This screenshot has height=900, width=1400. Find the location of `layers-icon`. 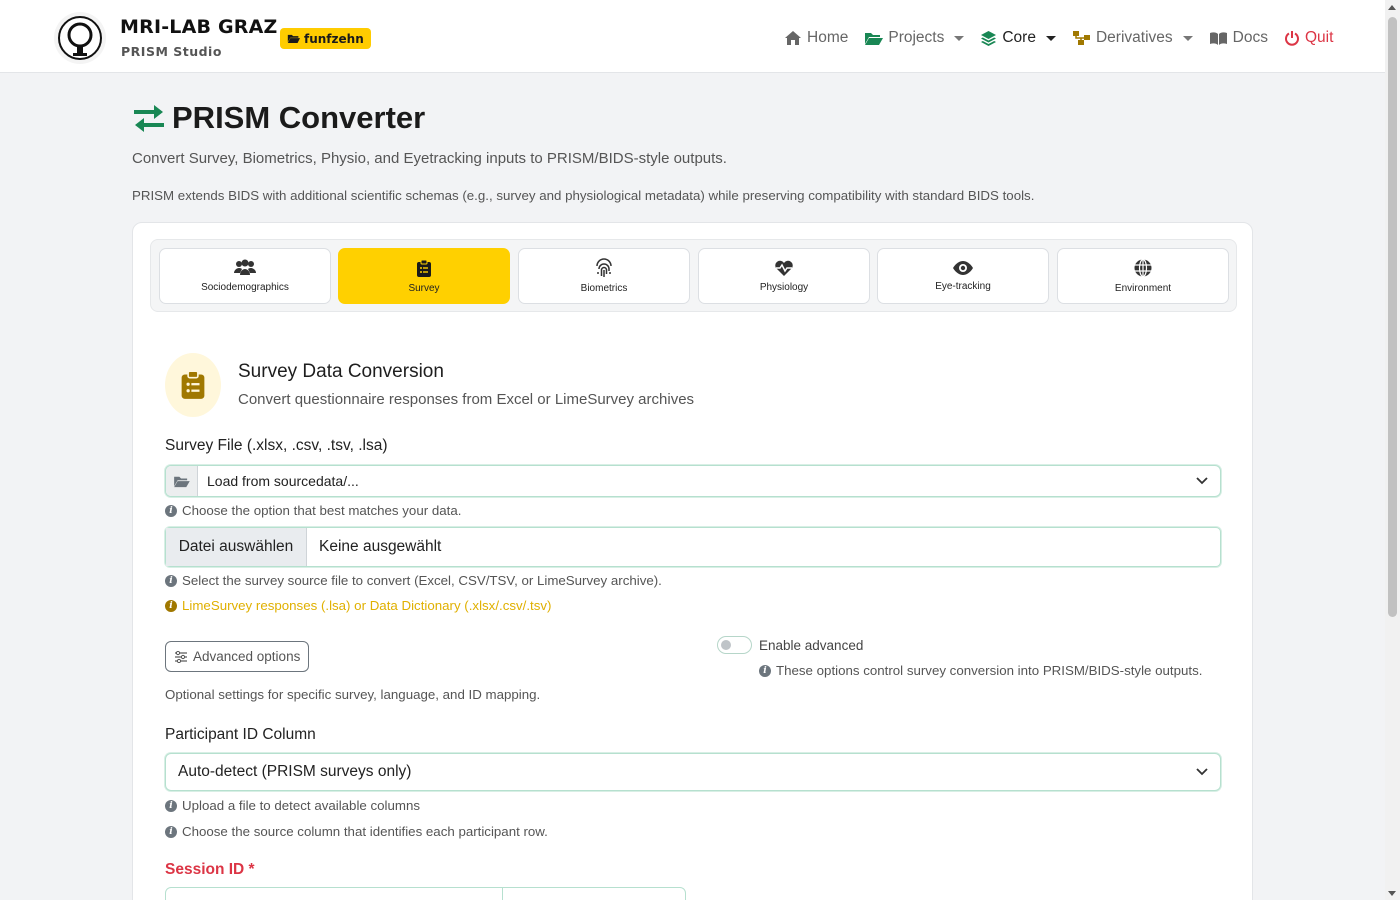

layers-icon is located at coordinates (989, 38).